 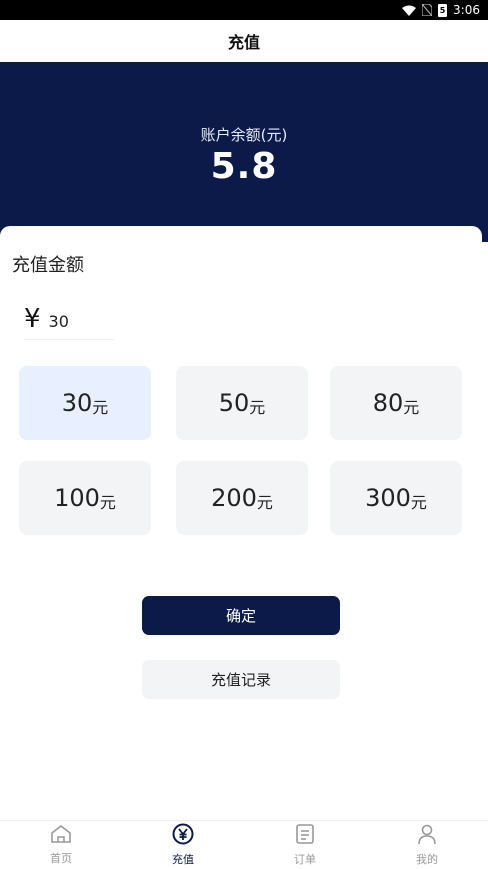 I want to click on amount-option-value: 30, so click(x=77, y=403).